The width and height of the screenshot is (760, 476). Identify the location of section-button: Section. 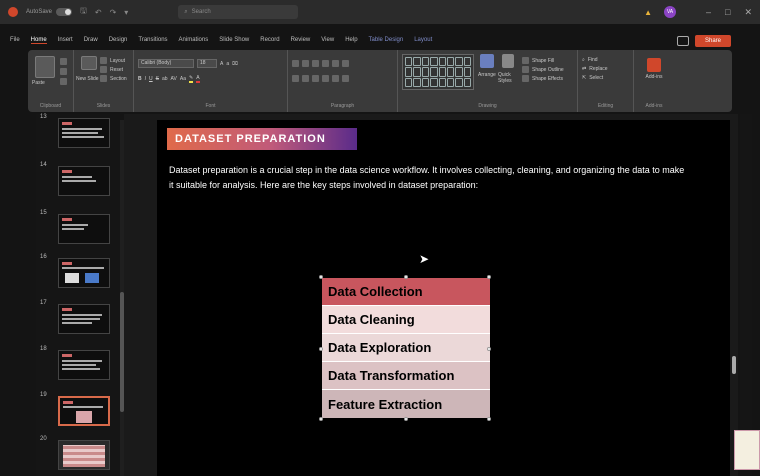
(113, 78).